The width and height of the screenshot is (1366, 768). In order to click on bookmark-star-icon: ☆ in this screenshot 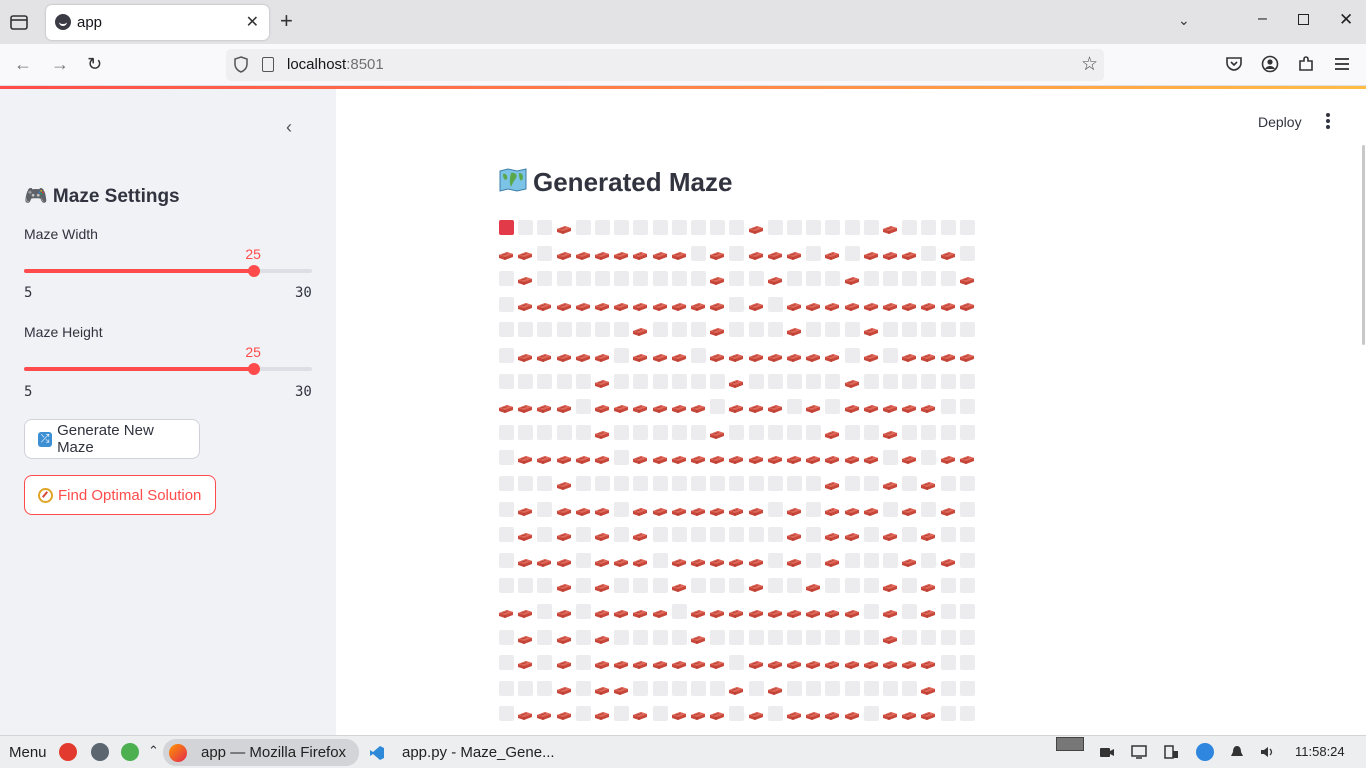, I will do `click(1089, 64)`.